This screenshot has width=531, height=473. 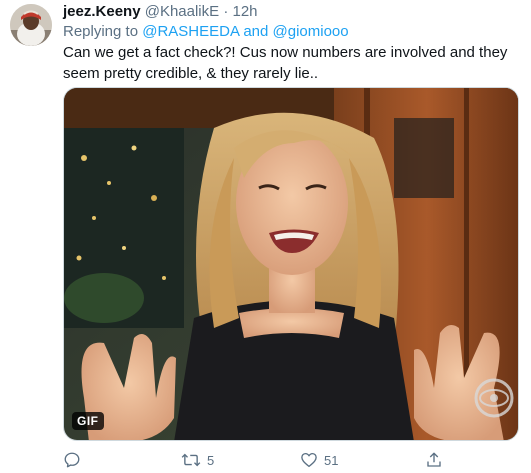 I want to click on retweet-button: 5, so click(x=197, y=460).